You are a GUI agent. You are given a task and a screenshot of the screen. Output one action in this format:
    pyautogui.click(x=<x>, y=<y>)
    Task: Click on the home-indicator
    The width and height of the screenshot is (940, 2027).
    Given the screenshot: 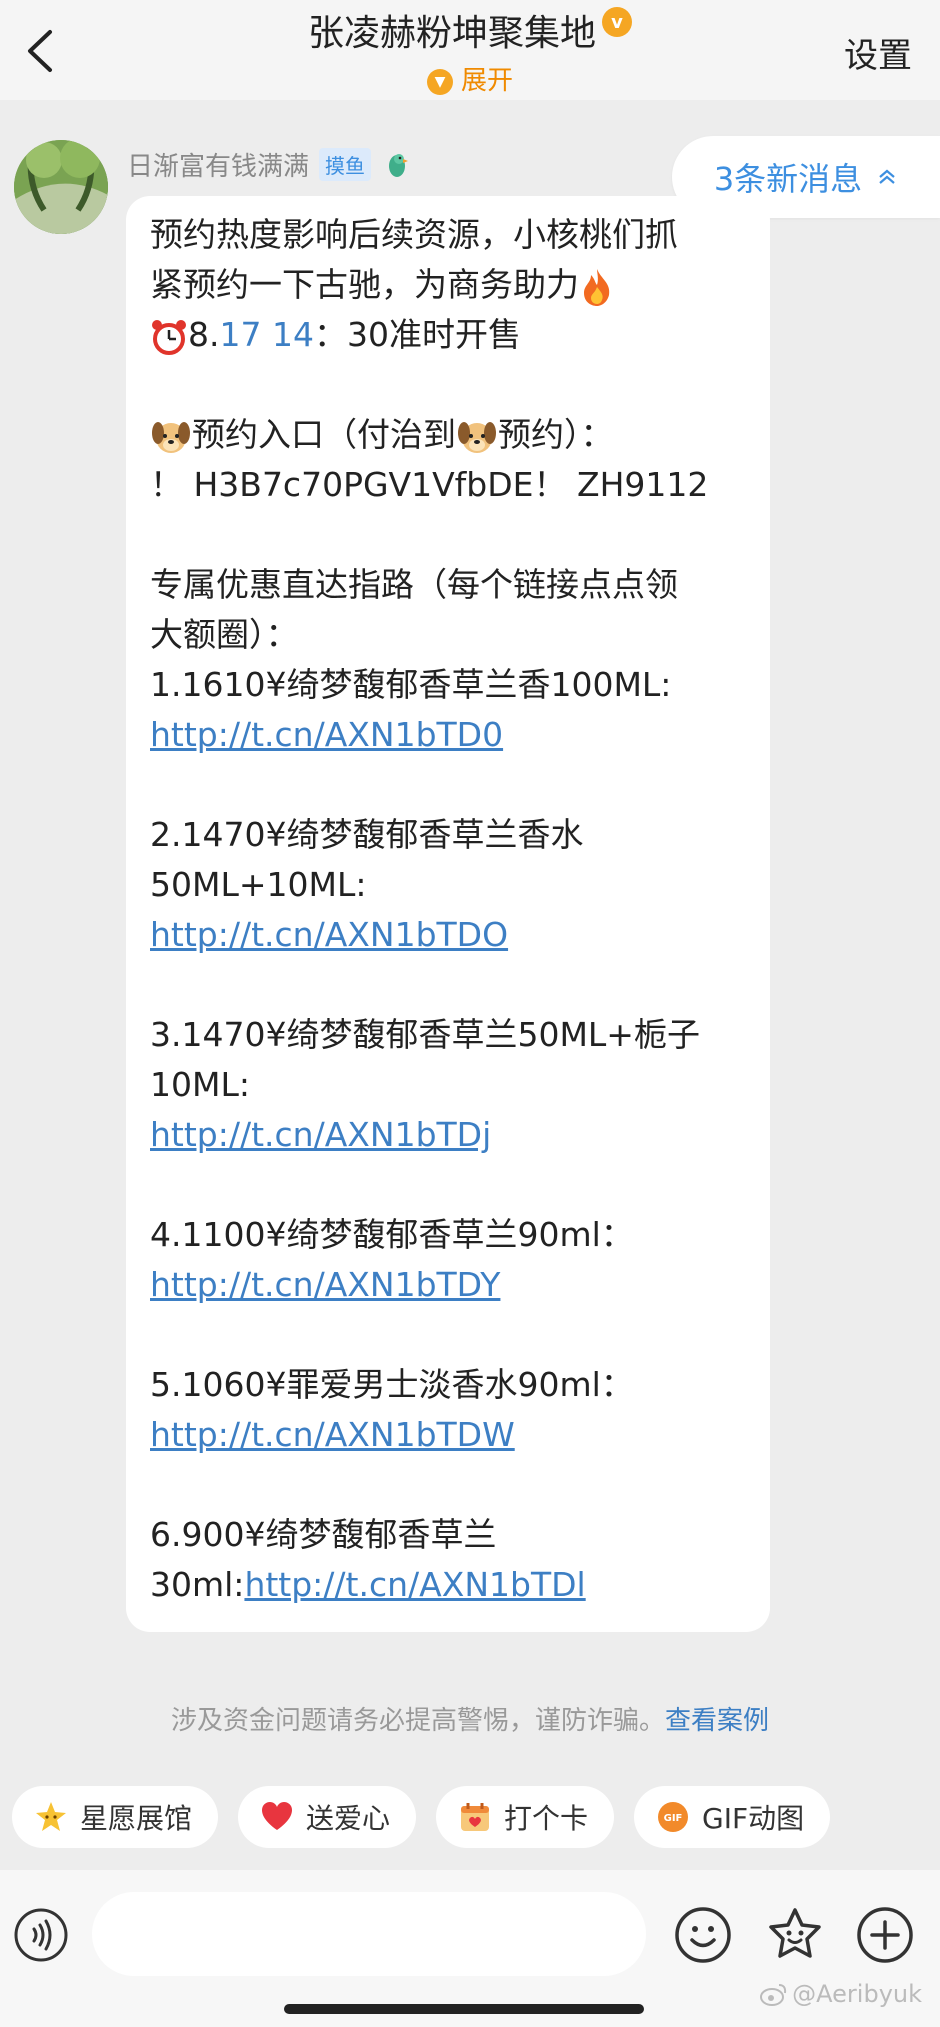 What is the action you would take?
    pyautogui.click(x=464, y=2009)
    